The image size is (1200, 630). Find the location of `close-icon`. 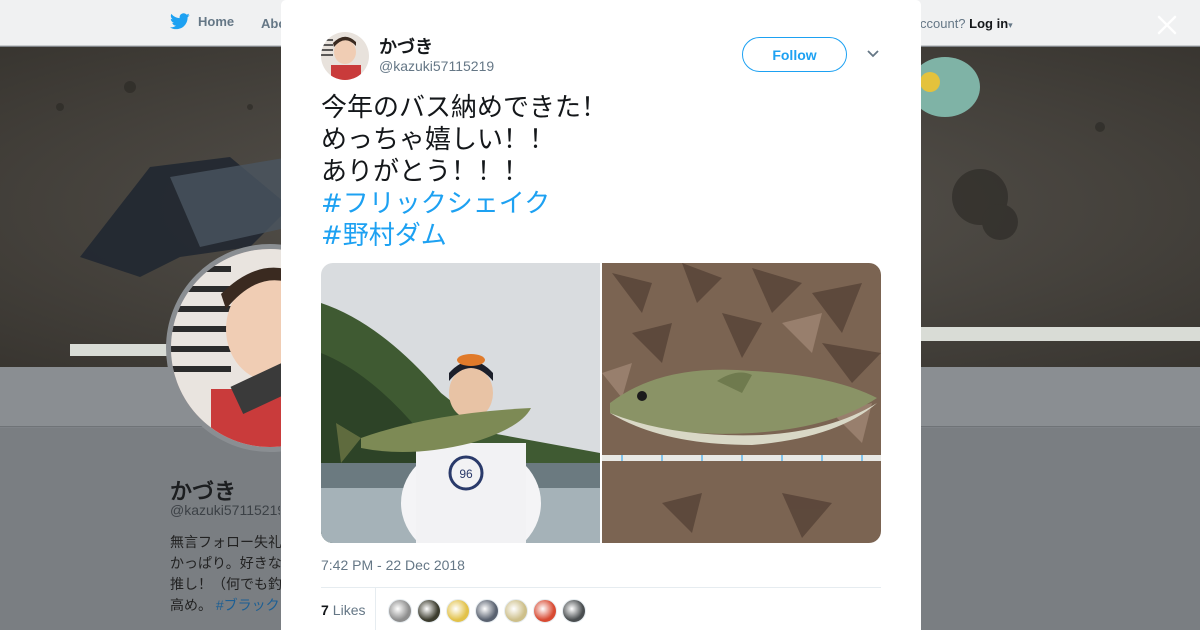

close-icon is located at coordinates (1167, 25).